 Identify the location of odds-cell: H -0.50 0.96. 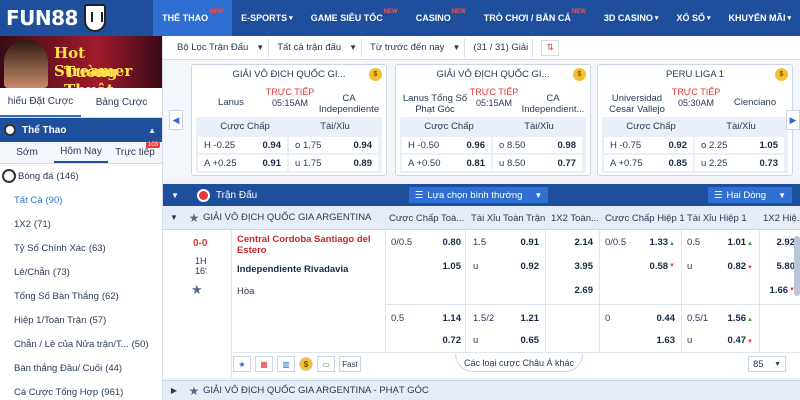
(446, 145).